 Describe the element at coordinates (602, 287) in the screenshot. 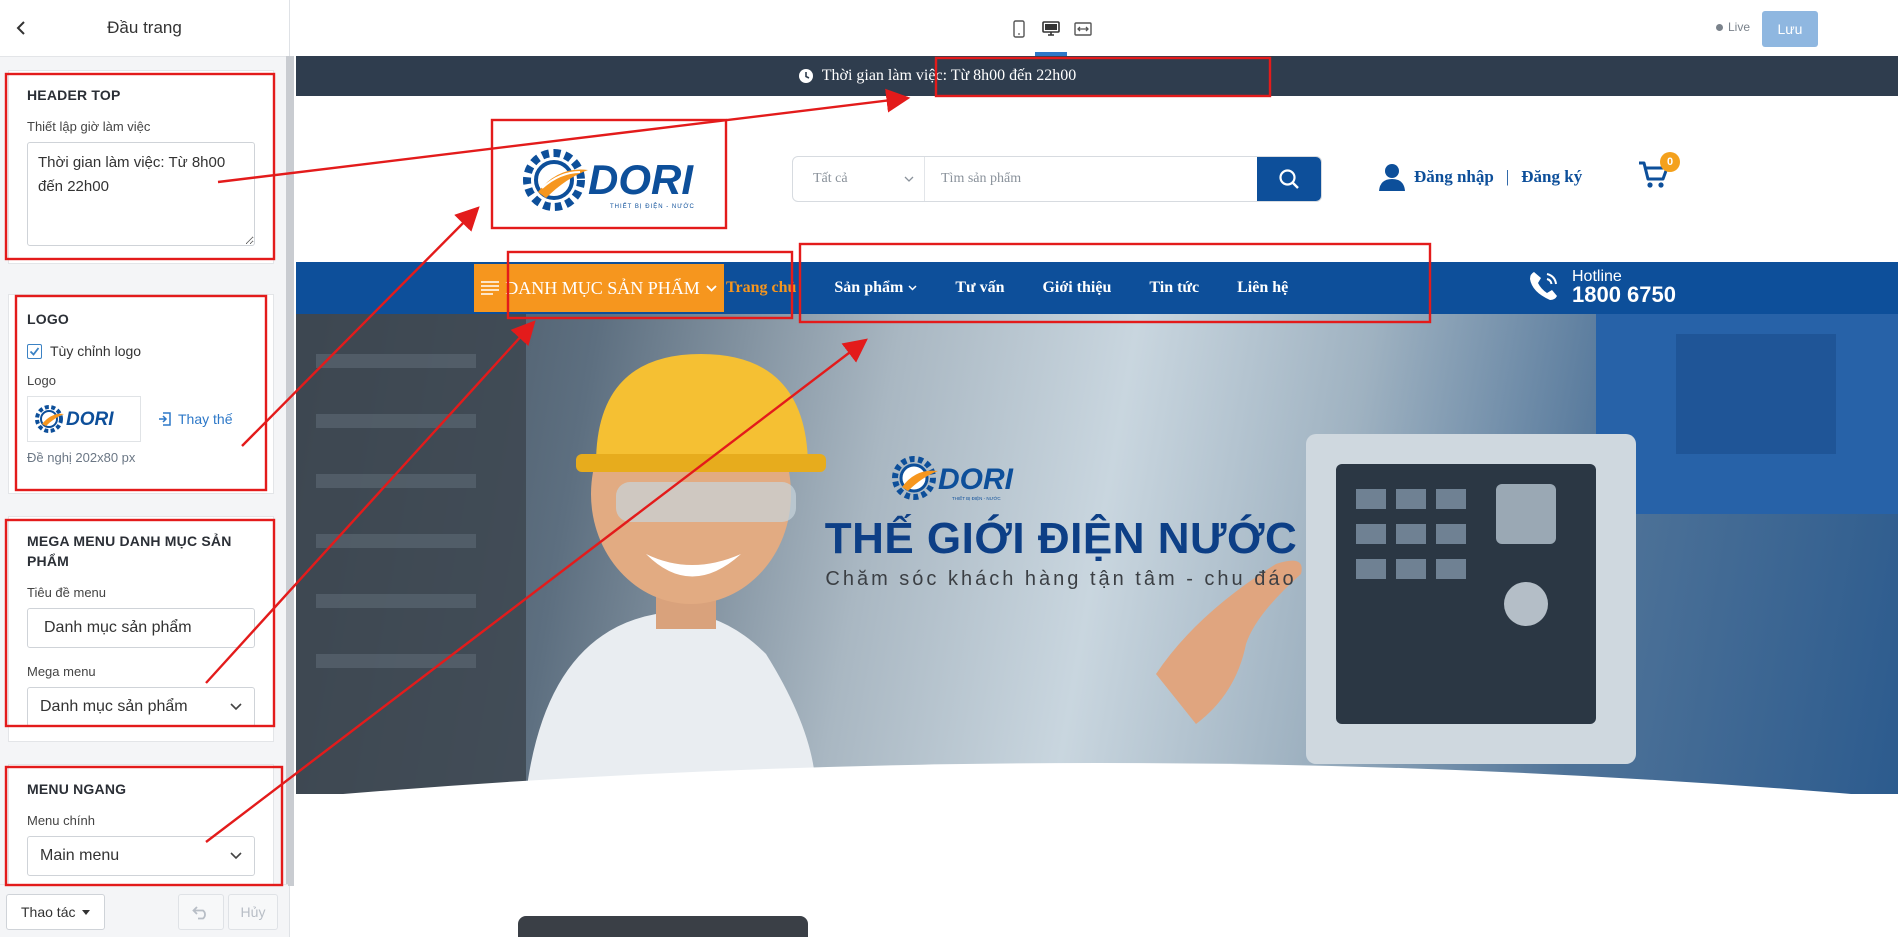

I see `category-menu-label: DANH MỤC SẢN PHẨM` at that location.